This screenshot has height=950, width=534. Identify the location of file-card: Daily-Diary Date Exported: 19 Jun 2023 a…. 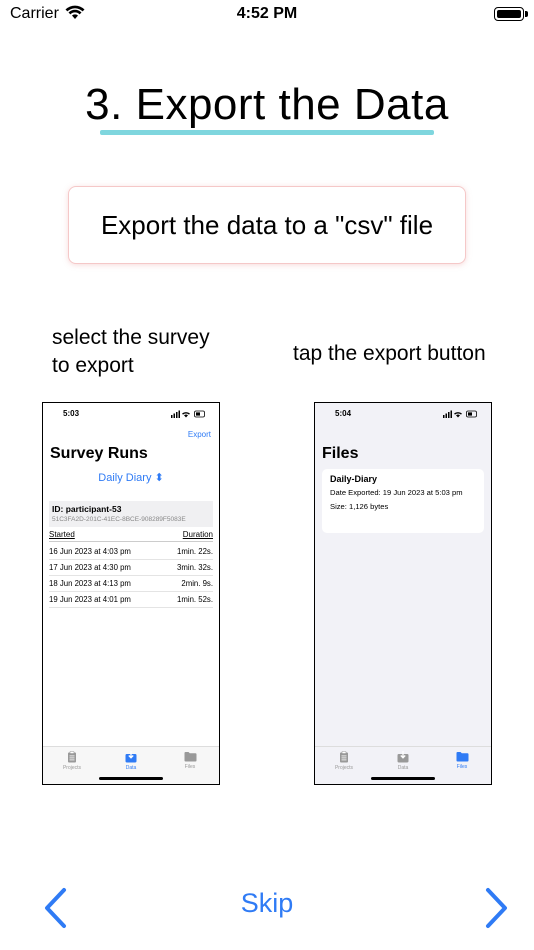
(403, 501).